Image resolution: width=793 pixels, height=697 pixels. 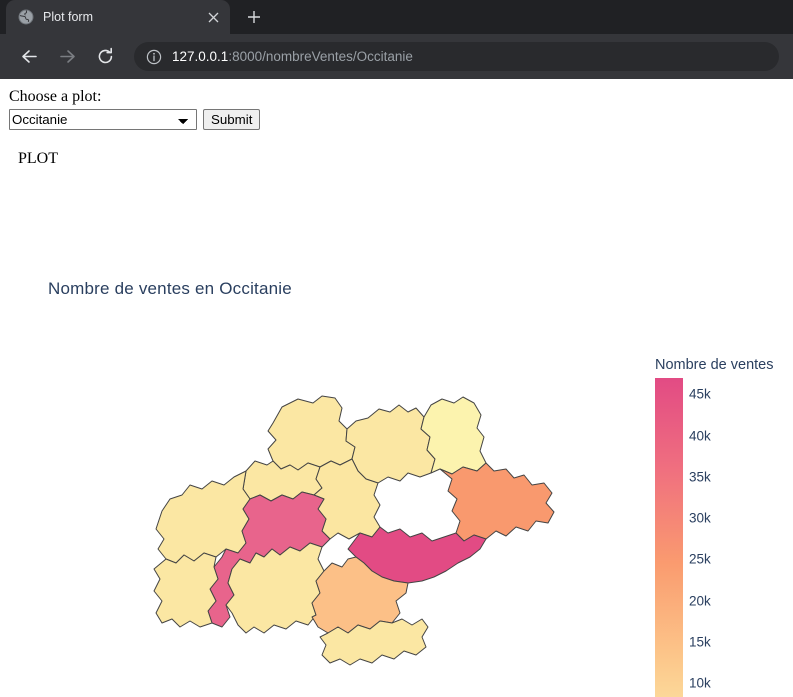 I want to click on info-circle-icon, so click(x=154, y=57).